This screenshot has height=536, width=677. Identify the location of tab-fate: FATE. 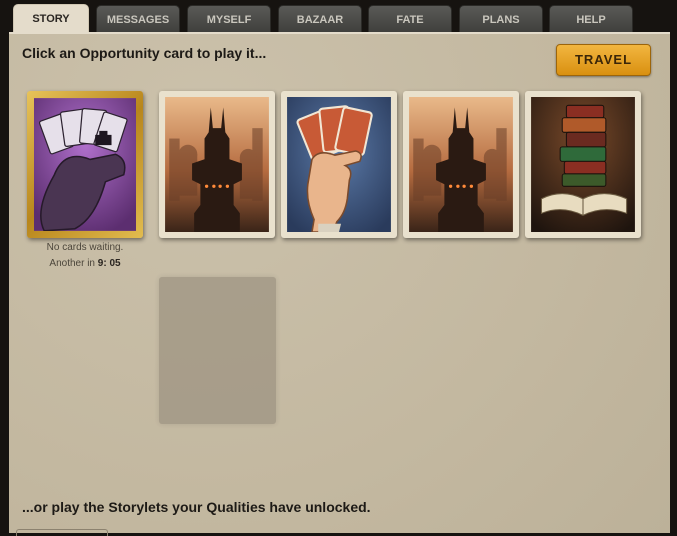
(410, 19).